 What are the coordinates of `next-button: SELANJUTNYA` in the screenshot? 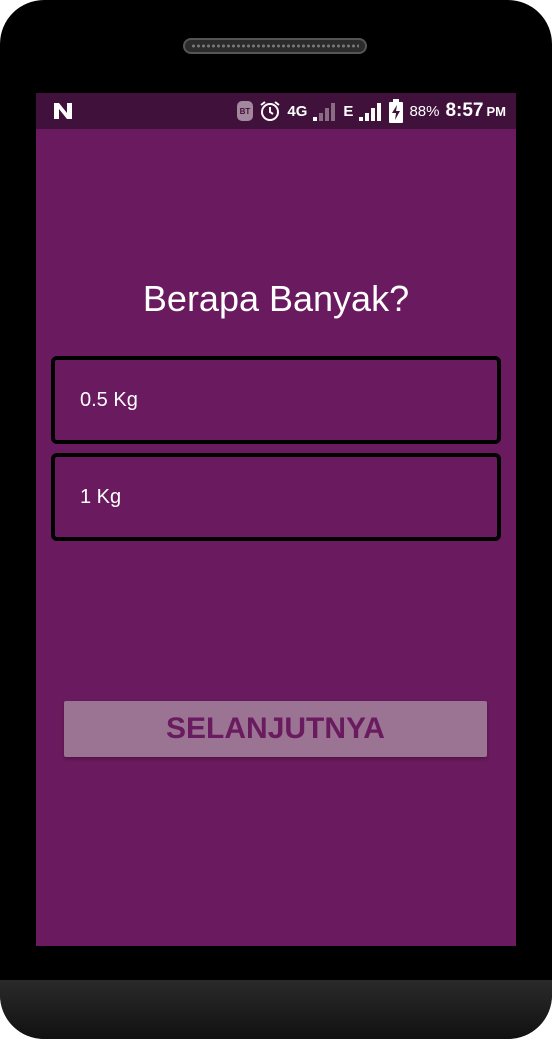 It's located at (275, 729).